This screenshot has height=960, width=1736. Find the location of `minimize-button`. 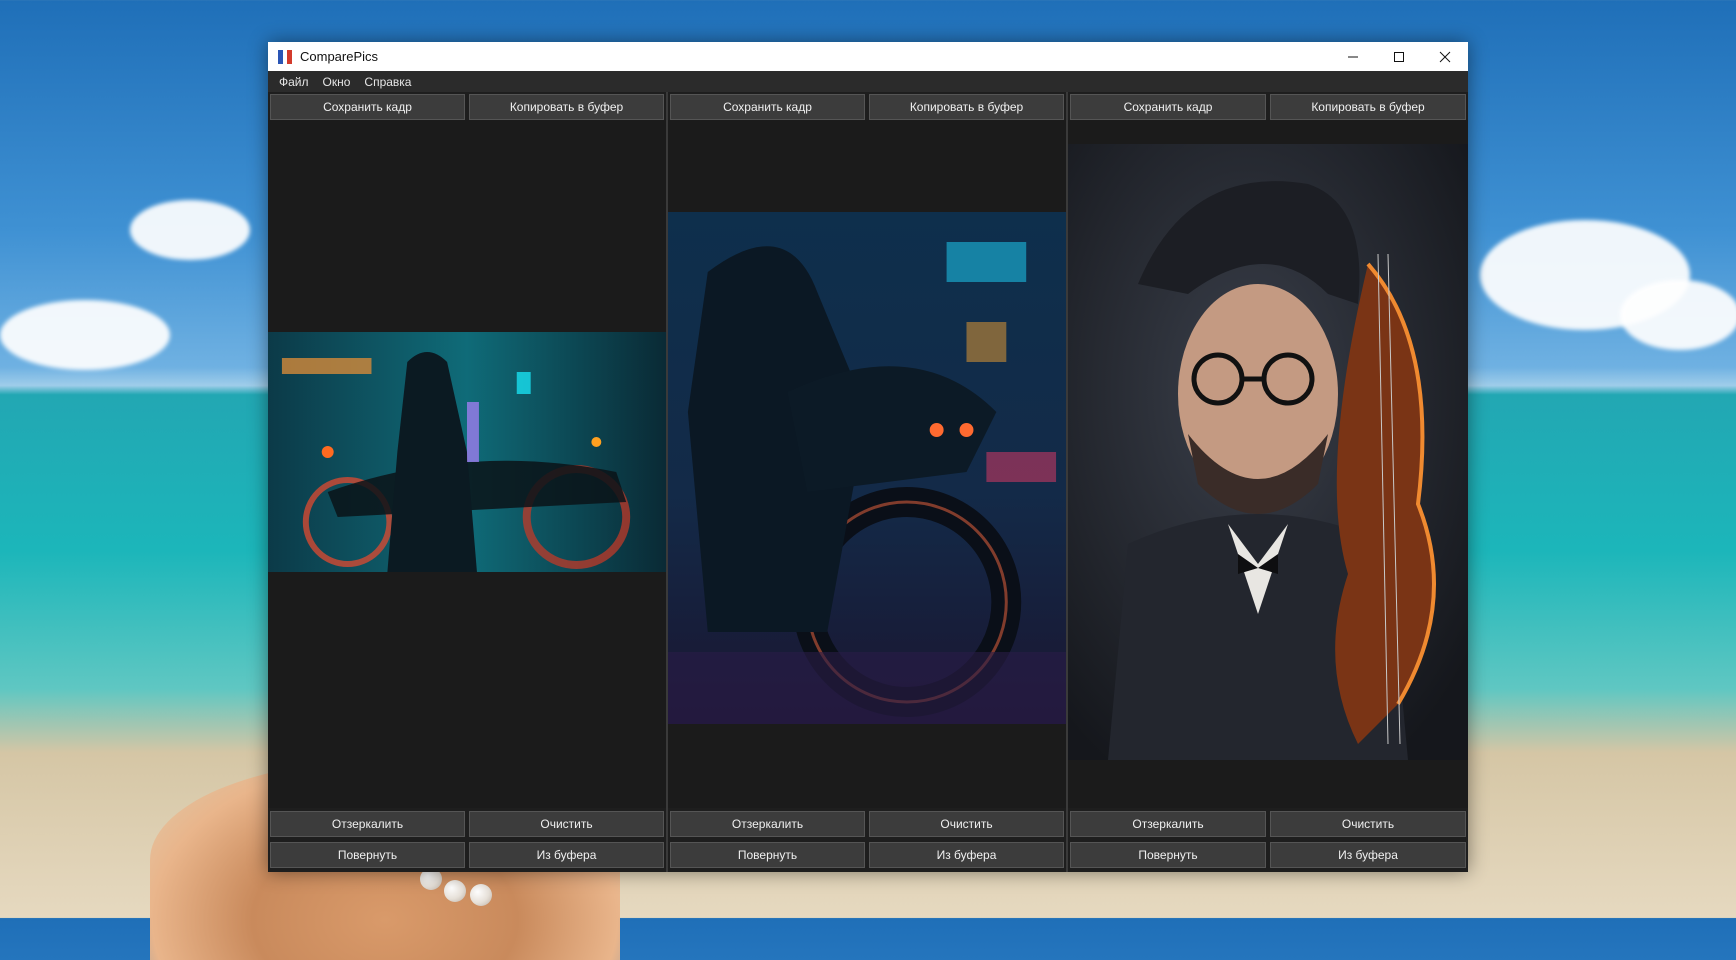

minimize-button is located at coordinates (1353, 56).